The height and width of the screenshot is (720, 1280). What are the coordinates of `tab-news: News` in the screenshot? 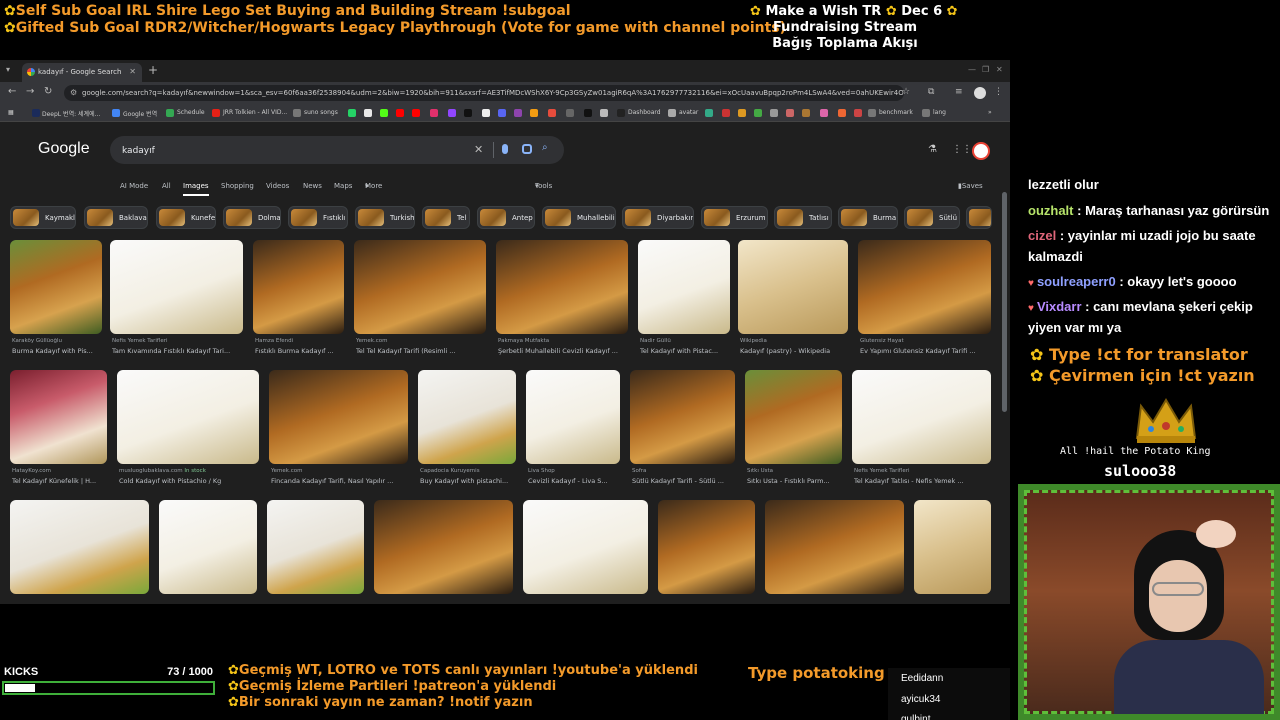 It's located at (312, 186).